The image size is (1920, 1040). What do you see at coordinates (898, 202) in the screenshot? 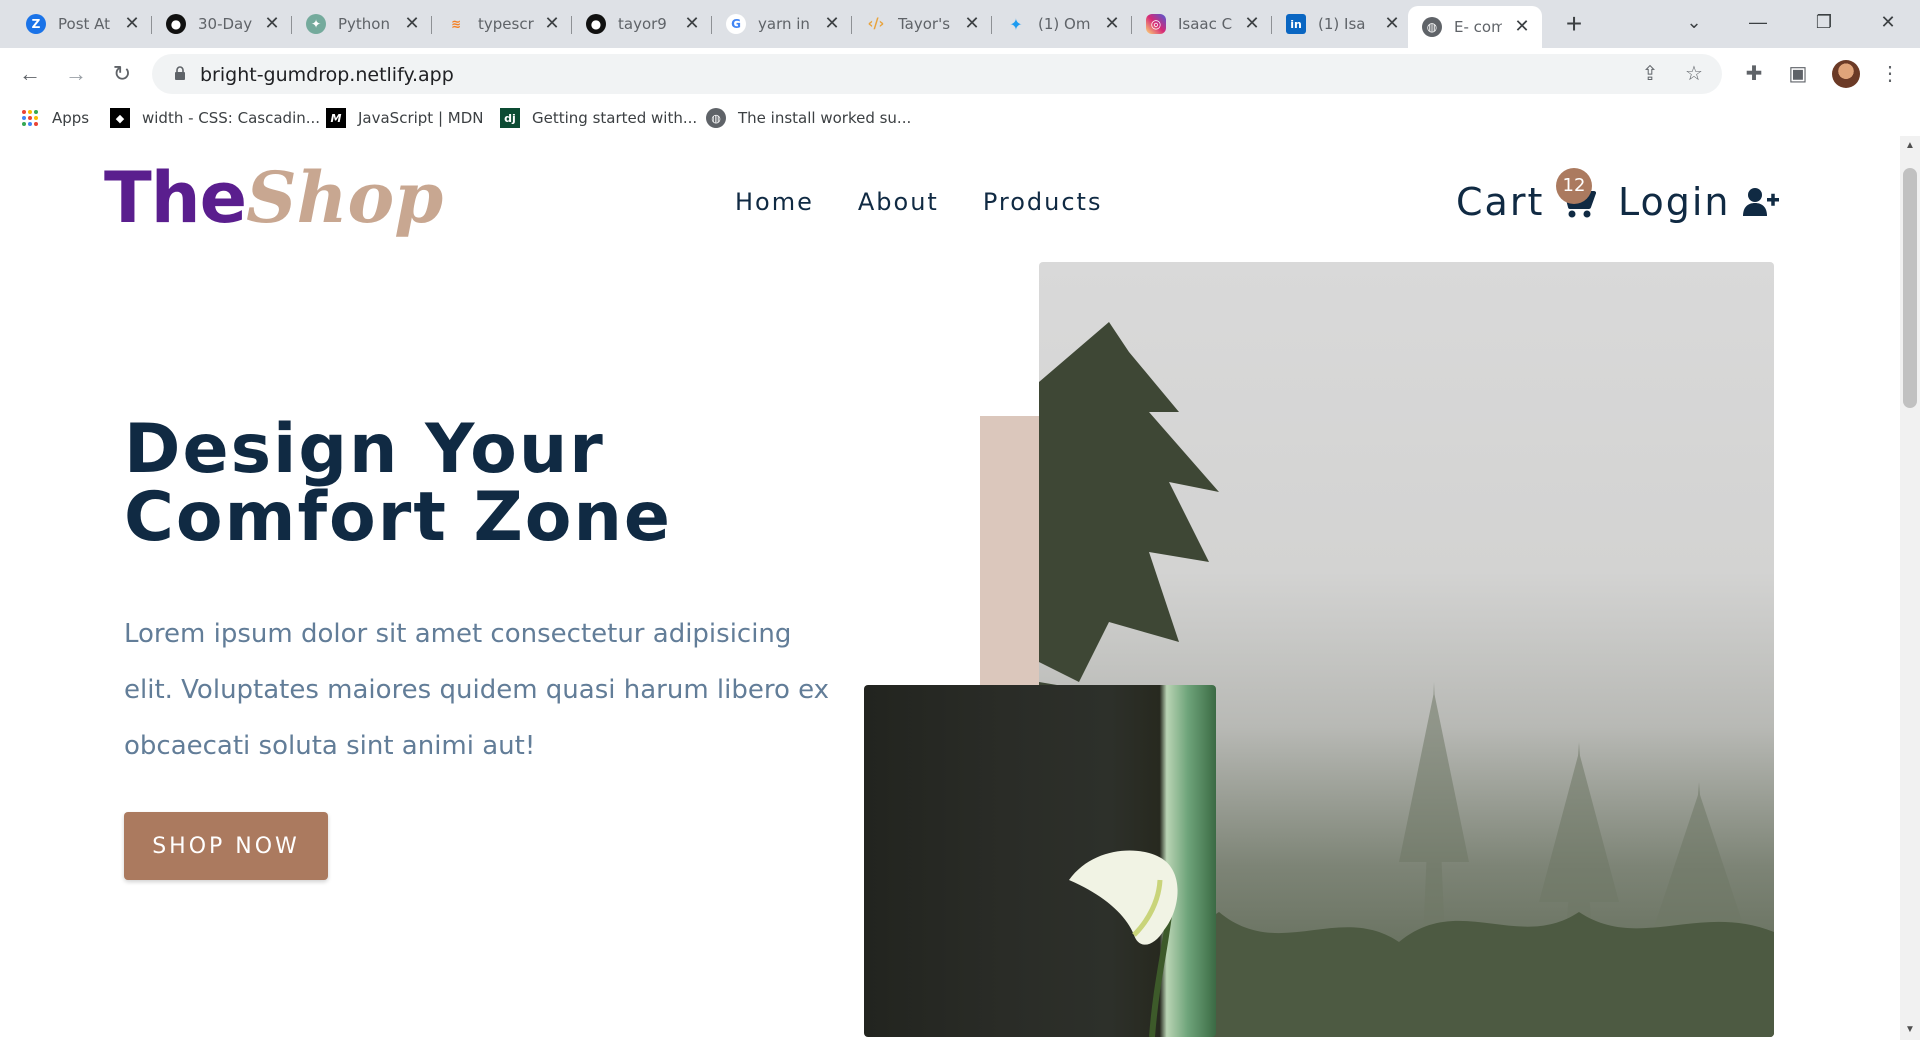
I see `nav-link-about: About` at bounding box center [898, 202].